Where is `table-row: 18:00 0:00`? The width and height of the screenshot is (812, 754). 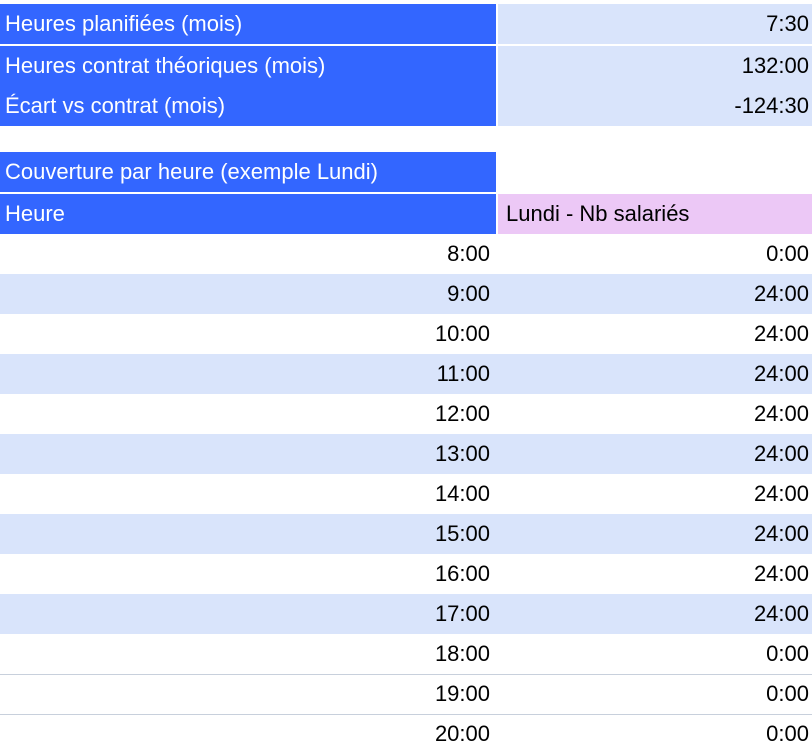 table-row: 18:00 0:00 is located at coordinates (406, 654).